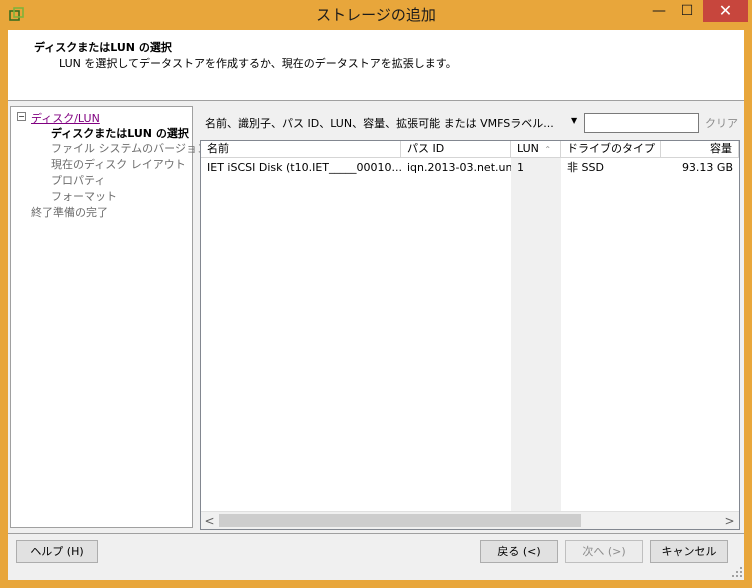 The image size is (752, 588). Describe the element at coordinates (520, 167) in the screenshot. I see `cell-lun: 1` at that location.